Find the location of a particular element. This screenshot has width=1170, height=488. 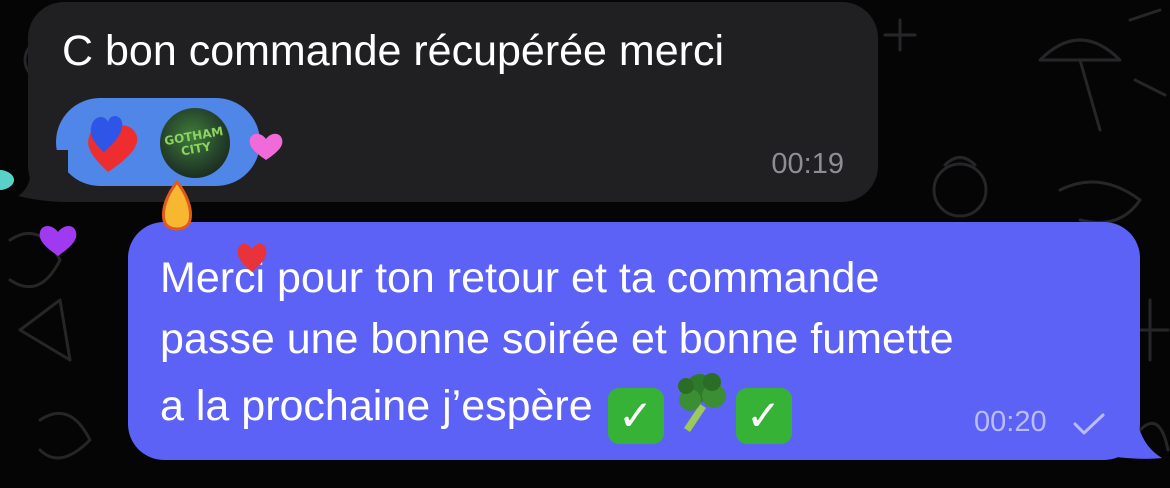

reaction-pill: GOTHAM CITY is located at coordinates (158, 142).